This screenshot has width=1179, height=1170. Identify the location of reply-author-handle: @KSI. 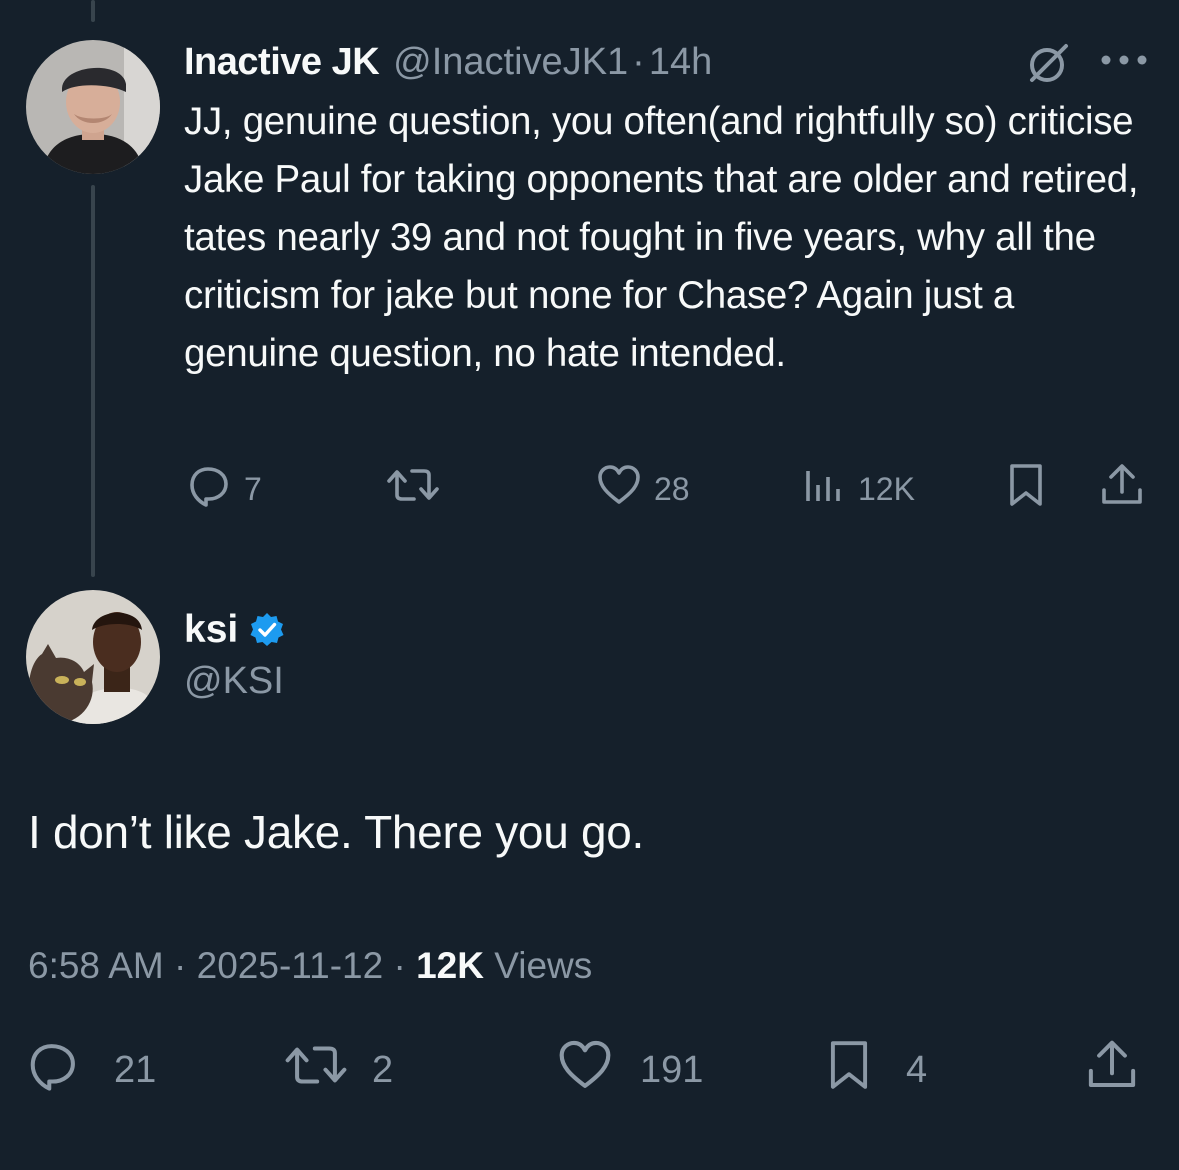
(234, 681).